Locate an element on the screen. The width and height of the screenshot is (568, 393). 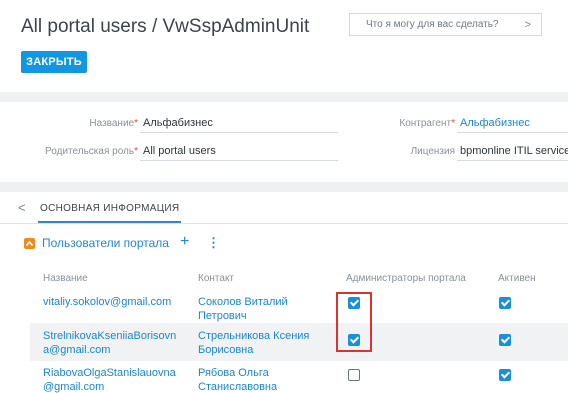
account-field: Альфабизнес is located at coordinates (495, 123).